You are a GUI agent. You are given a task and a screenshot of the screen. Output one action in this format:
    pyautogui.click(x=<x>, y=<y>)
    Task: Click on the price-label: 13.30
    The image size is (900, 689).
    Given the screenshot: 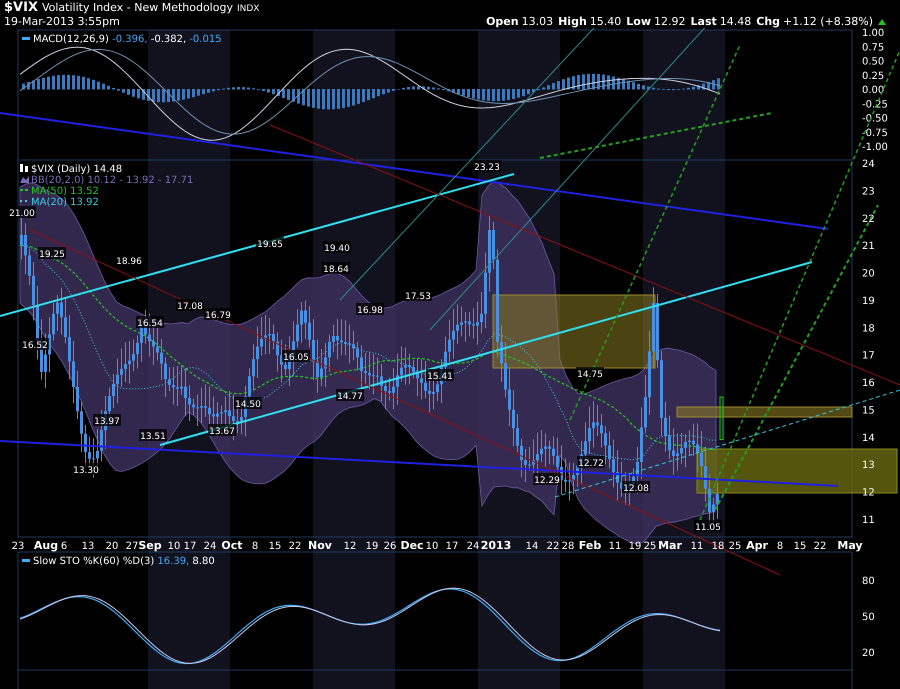 What is the action you would take?
    pyautogui.click(x=86, y=469)
    